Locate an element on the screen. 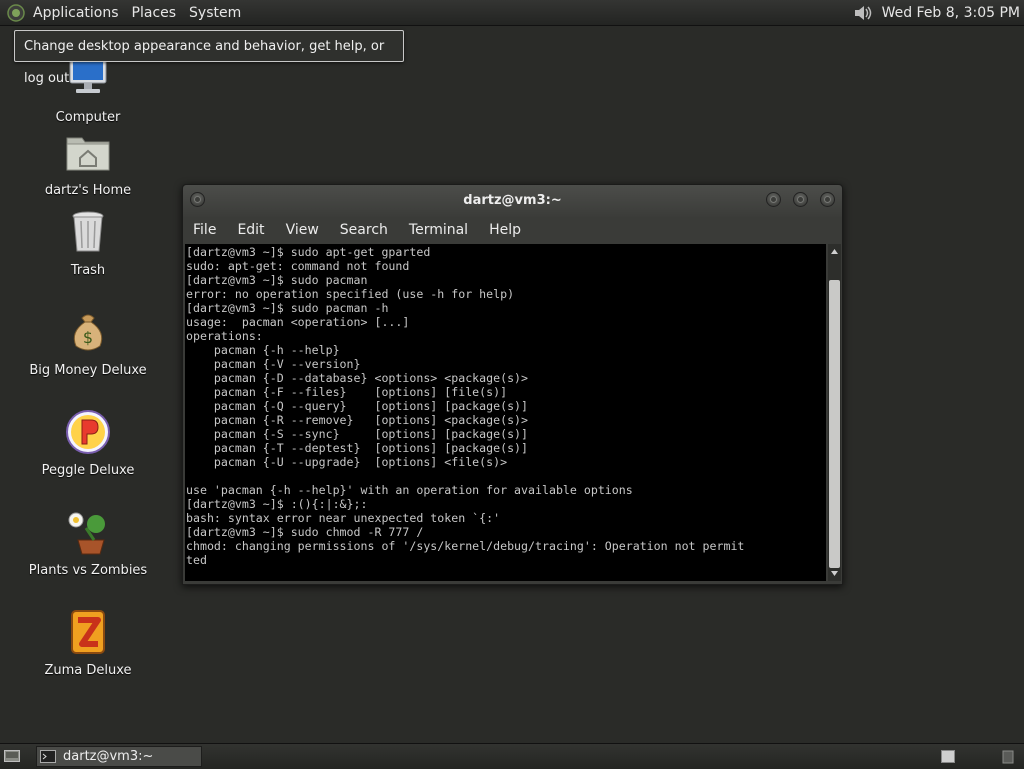 The width and height of the screenshot is (1024, 769). menu-help: Help is located at coordinates (505, 230).